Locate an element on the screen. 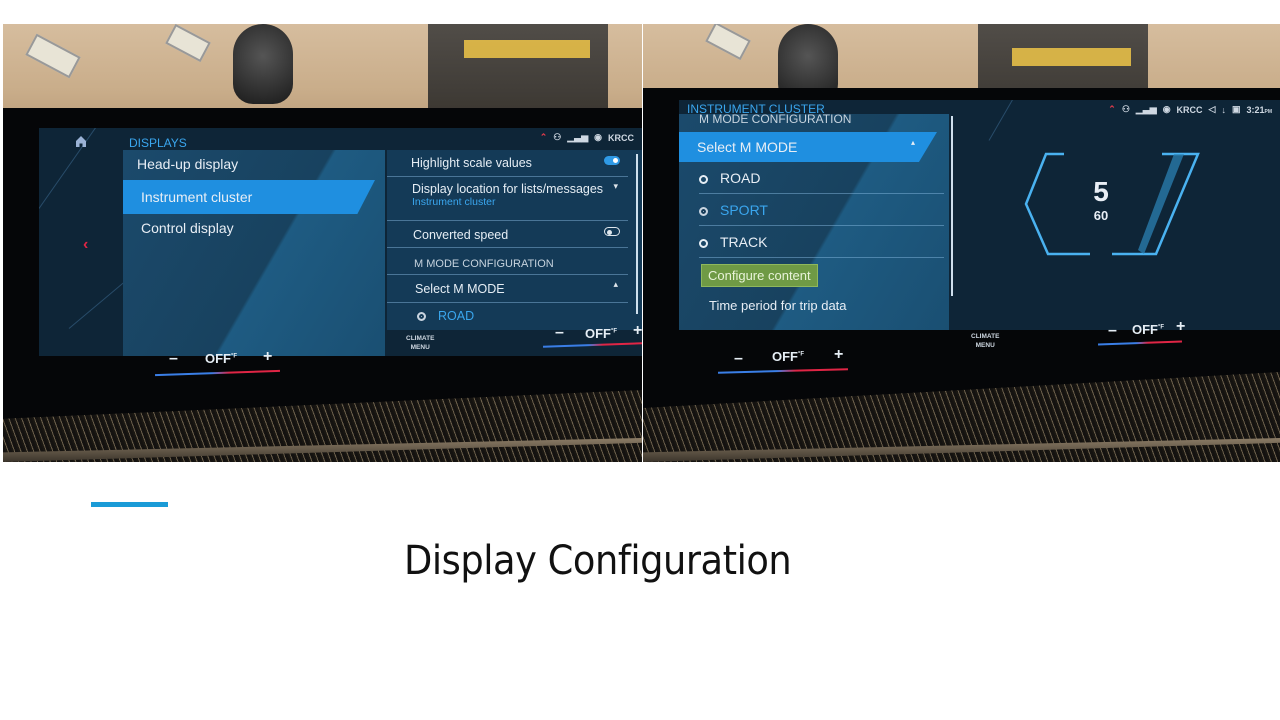 The height and width of the screenshot is (720, 1280). status-bar: ⌃ ⚇ ▁▃▅ ◉ KRCC ◁ ↓ ▣ 3:21PM is located at coordinates (1190, 109).